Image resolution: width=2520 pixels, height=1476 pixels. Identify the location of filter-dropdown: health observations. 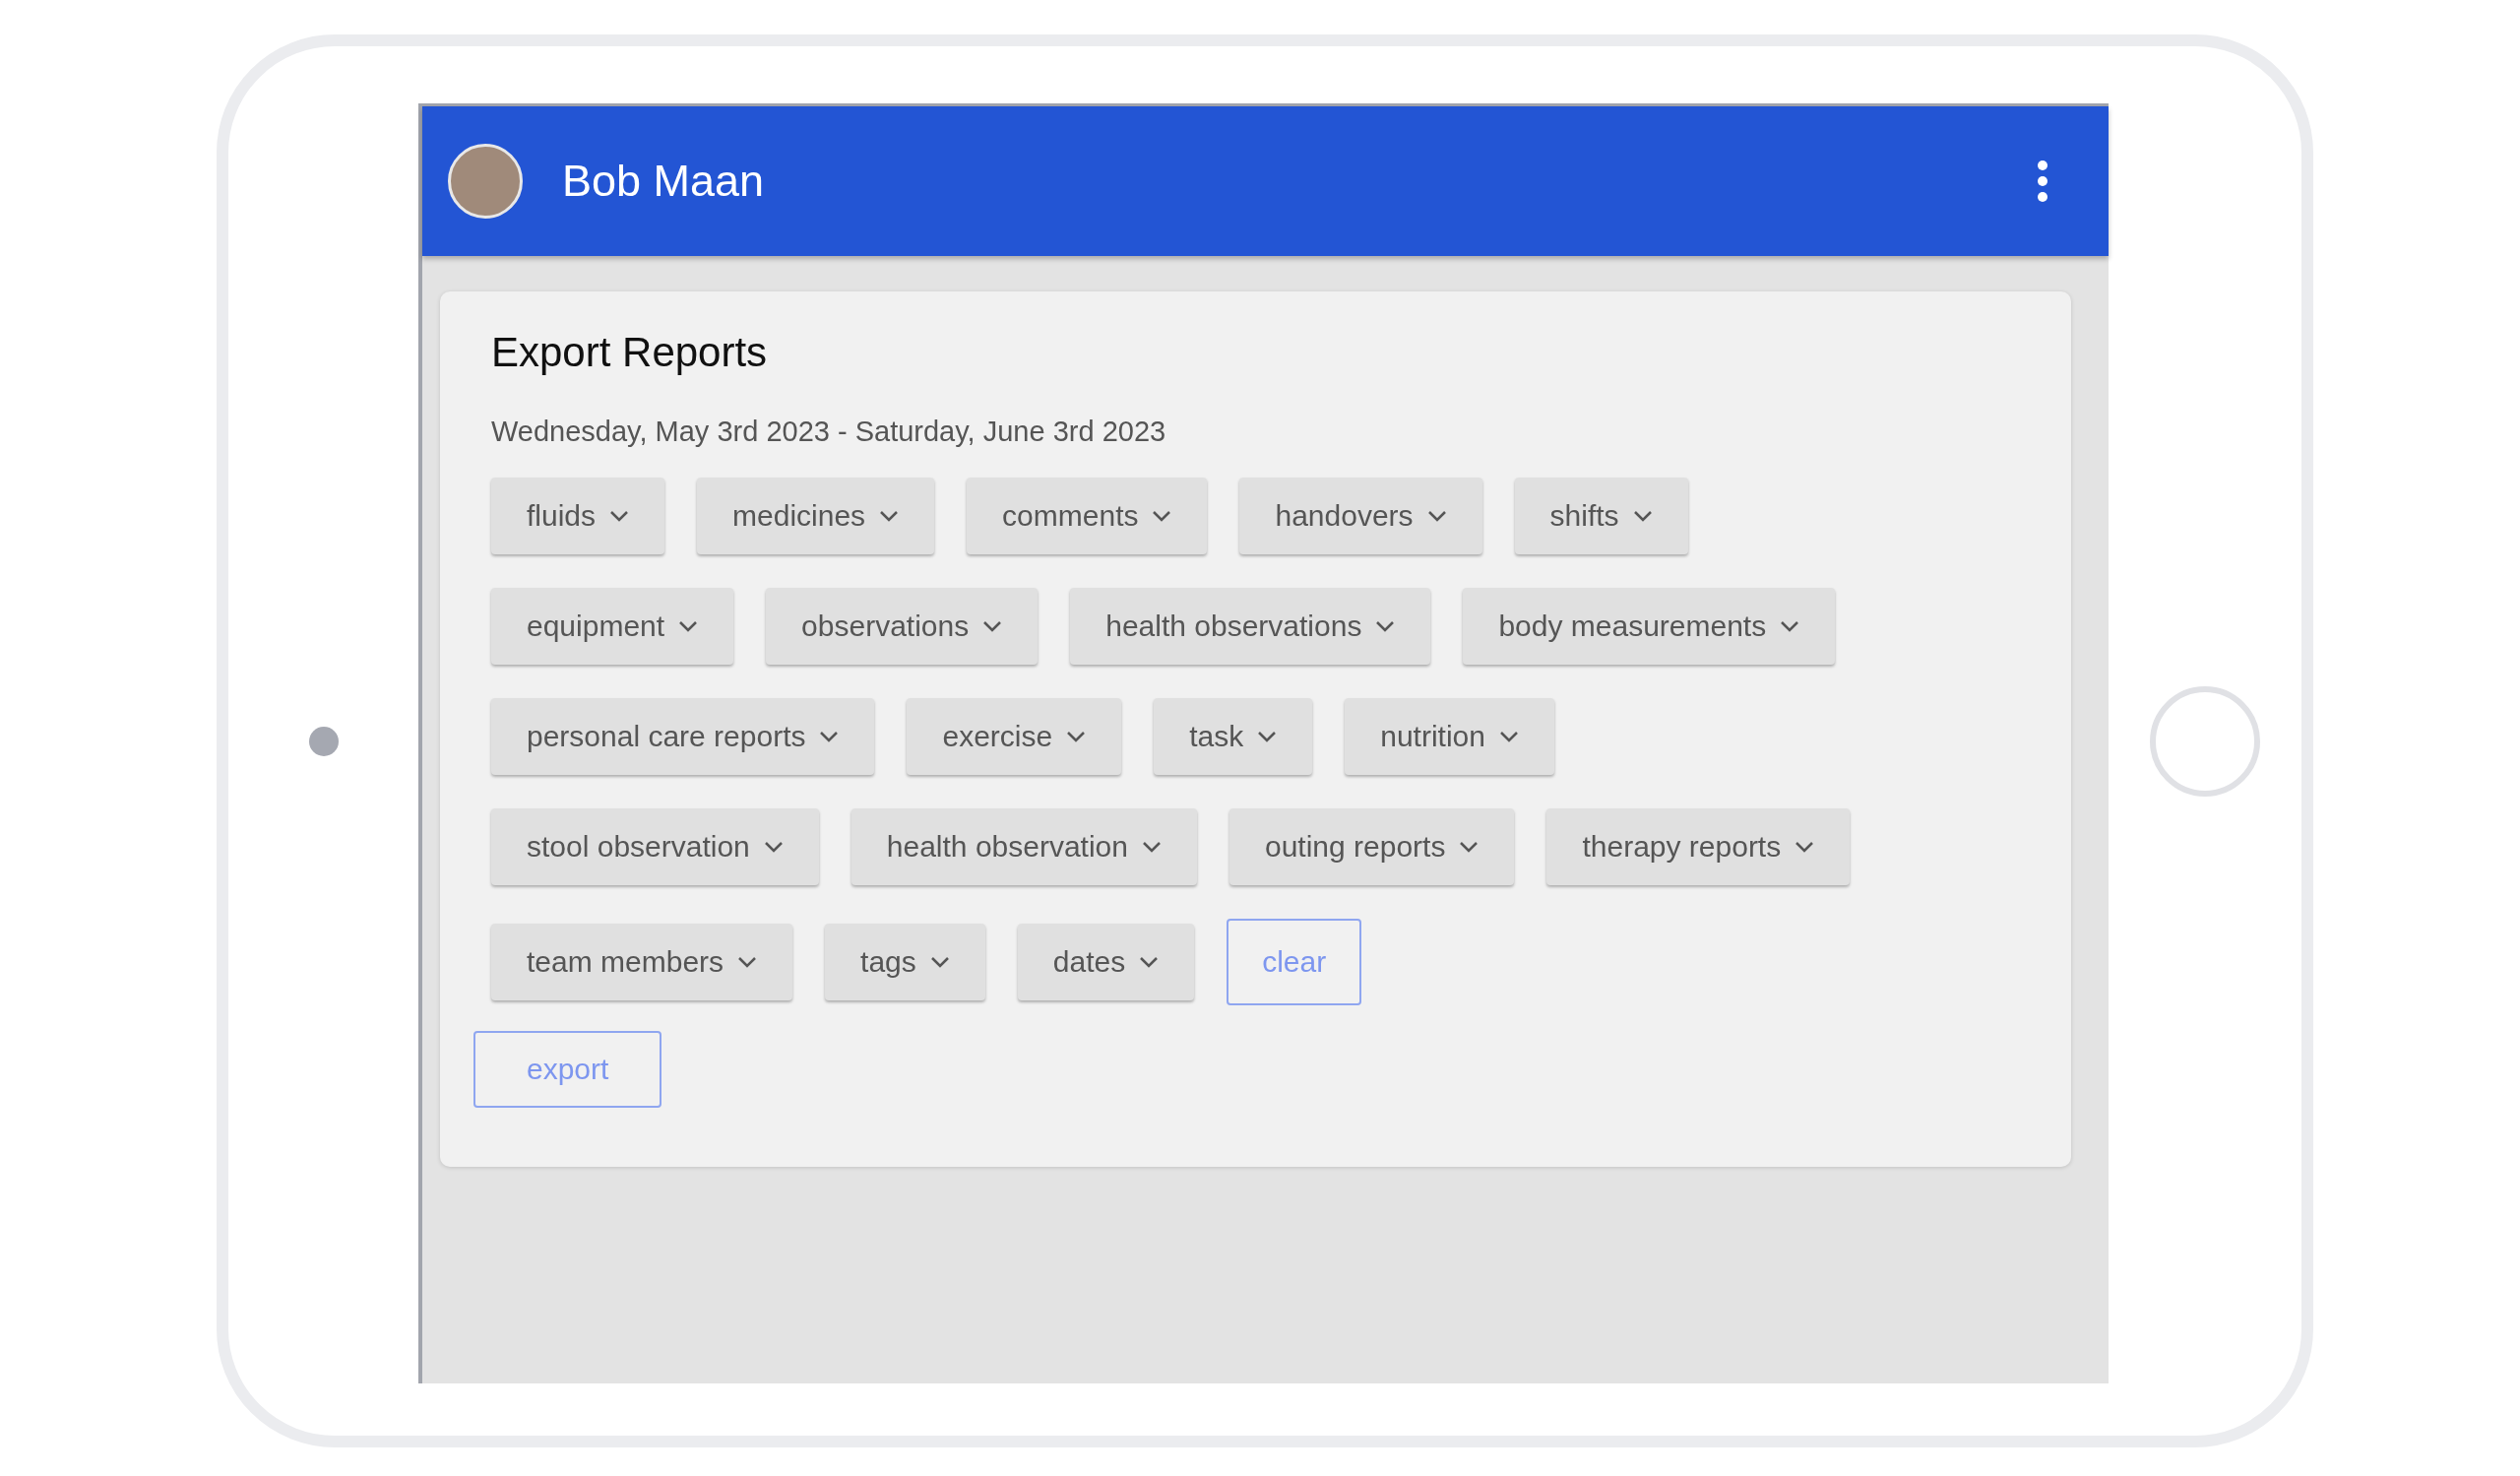
(1250, 626).